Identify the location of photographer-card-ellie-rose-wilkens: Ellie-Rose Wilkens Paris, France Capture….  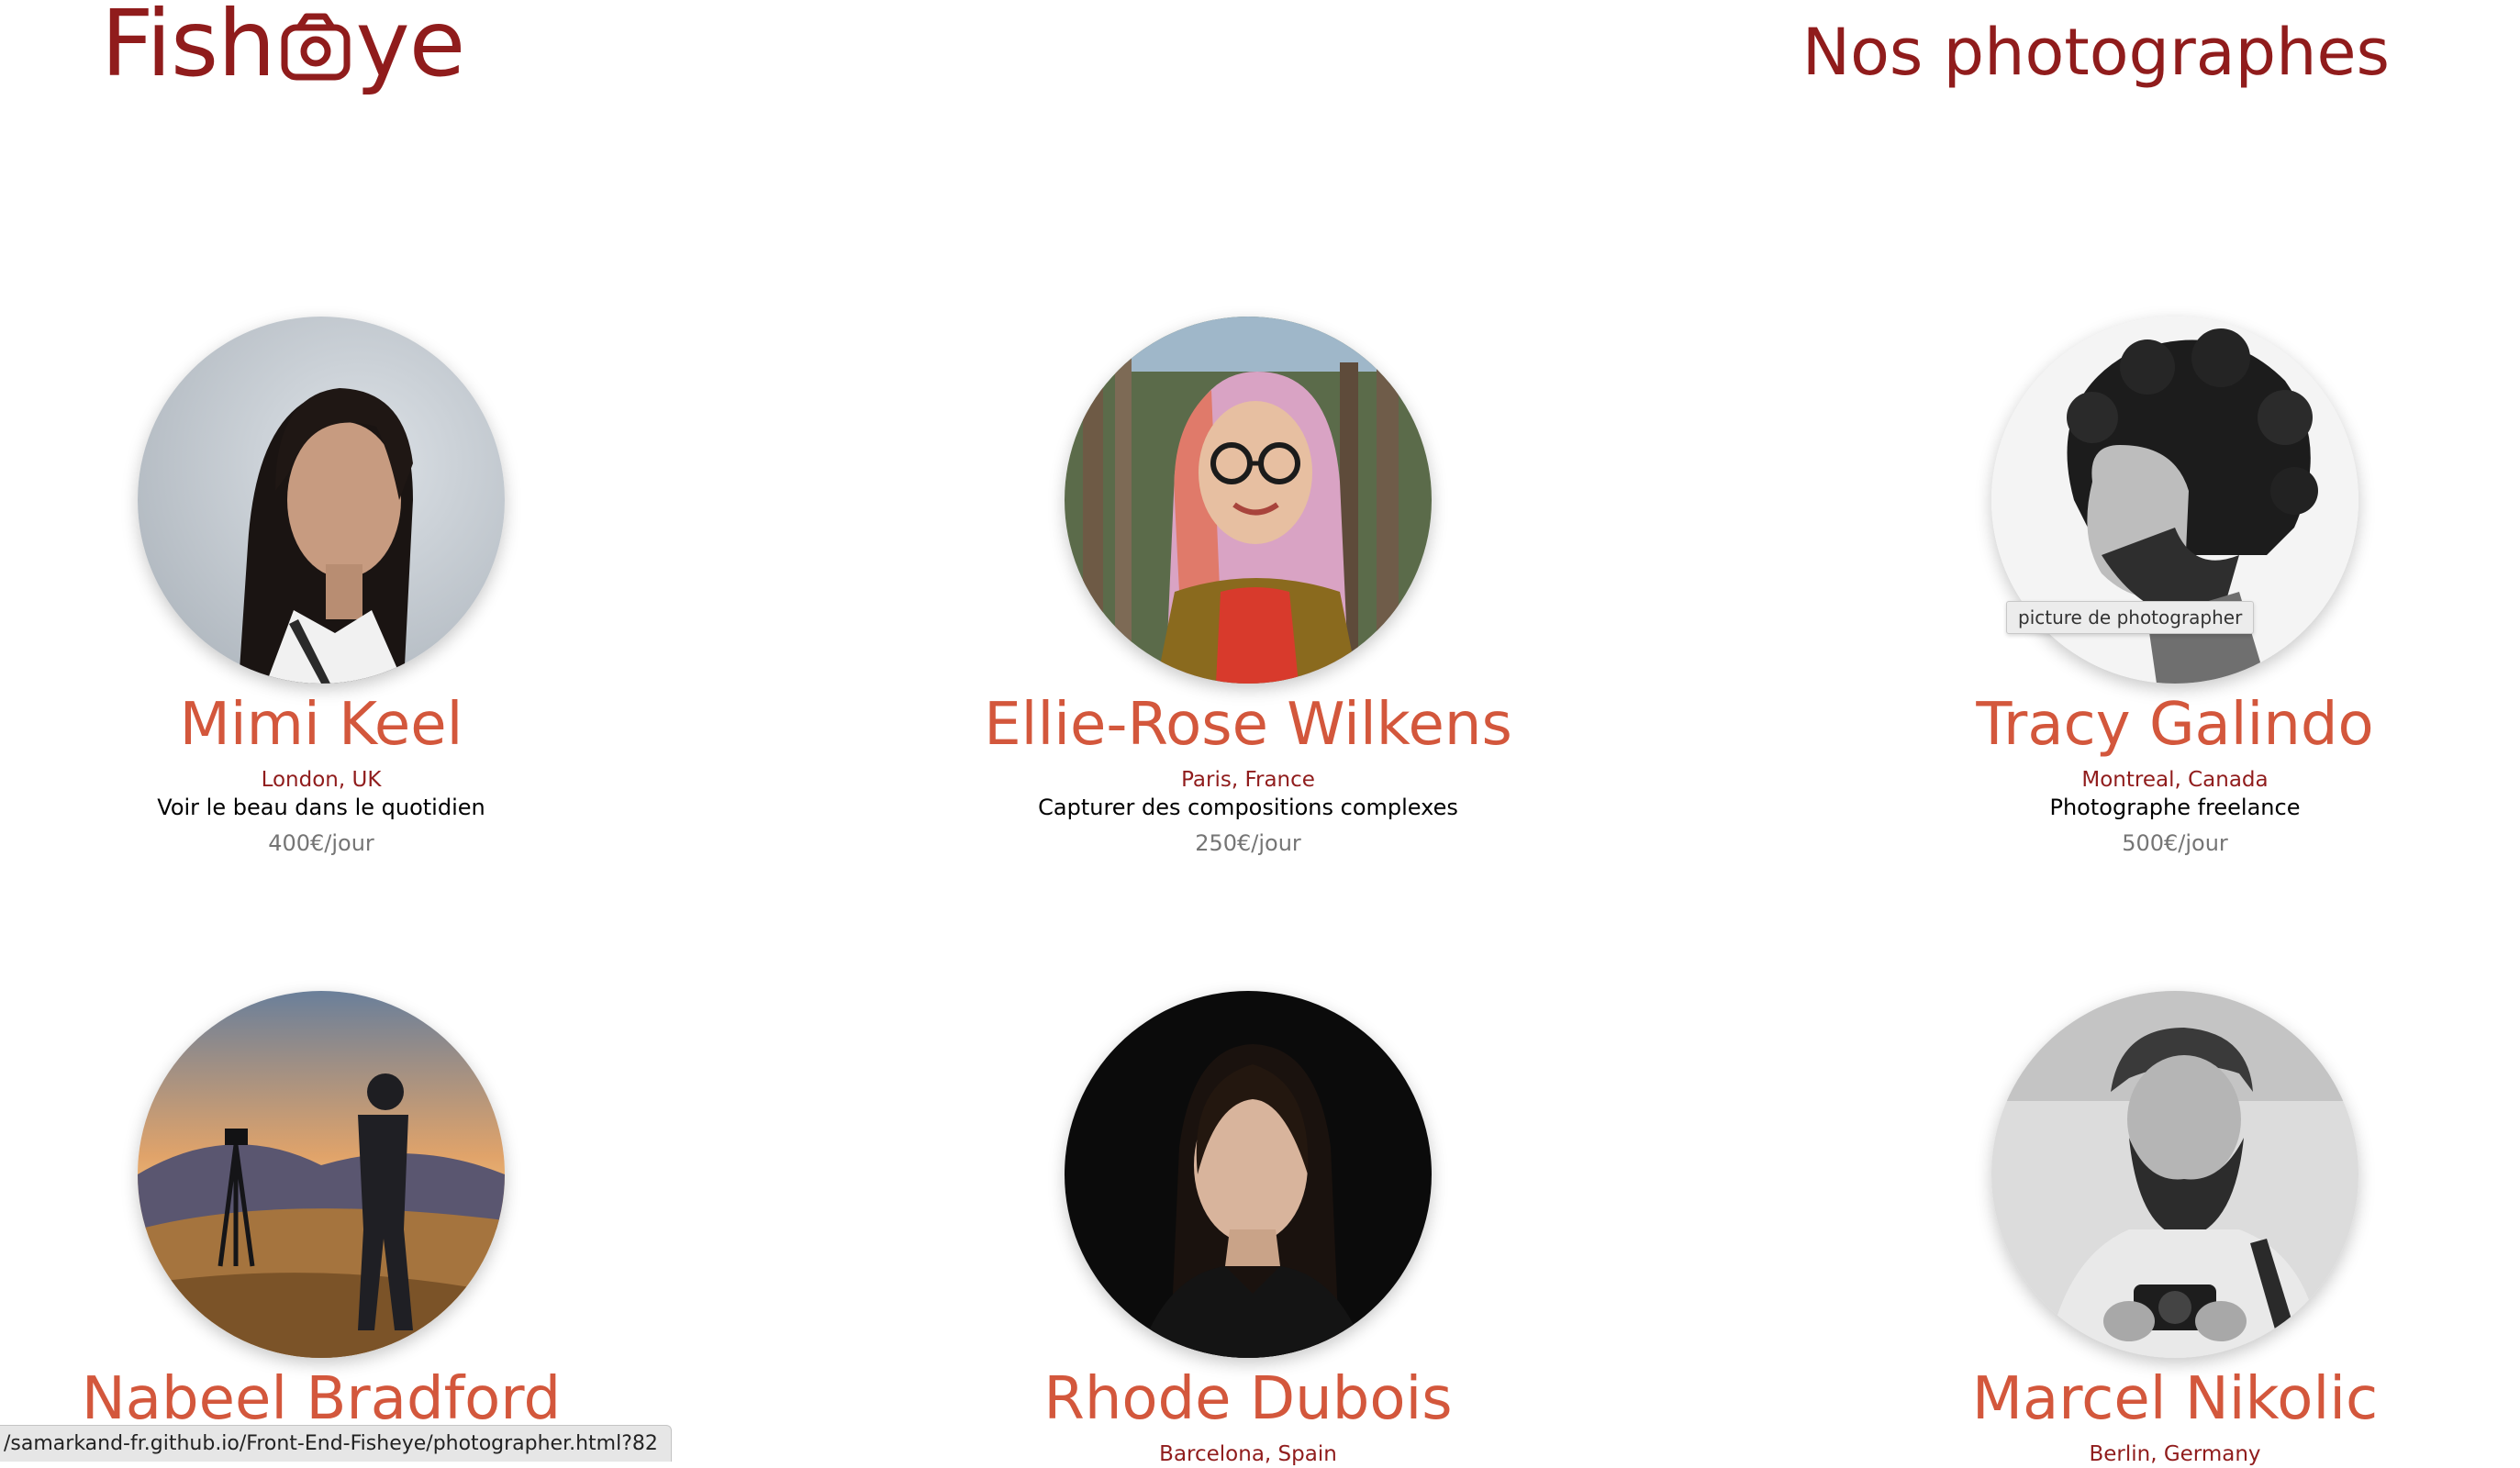
(1248, 592).